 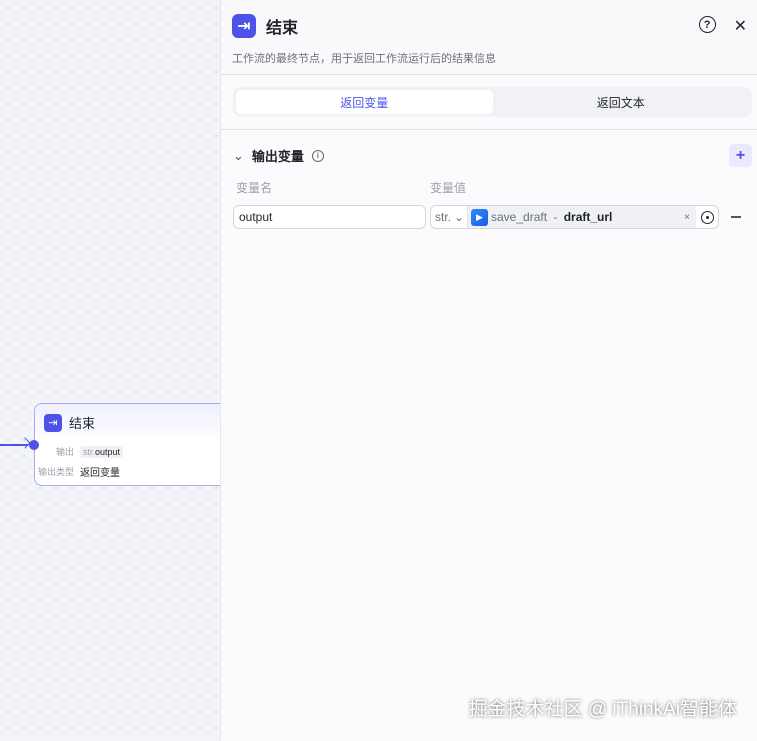 I want to click on add-variable-button: +, so click(x=740, y=155).